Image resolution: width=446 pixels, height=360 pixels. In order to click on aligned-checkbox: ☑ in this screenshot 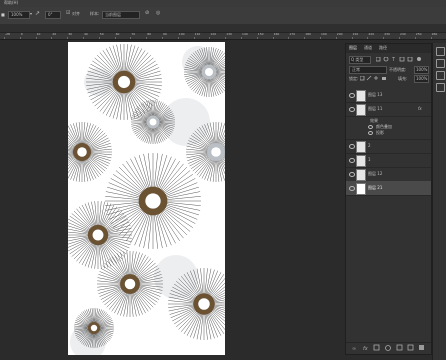, I will do `click(68, 13)`.